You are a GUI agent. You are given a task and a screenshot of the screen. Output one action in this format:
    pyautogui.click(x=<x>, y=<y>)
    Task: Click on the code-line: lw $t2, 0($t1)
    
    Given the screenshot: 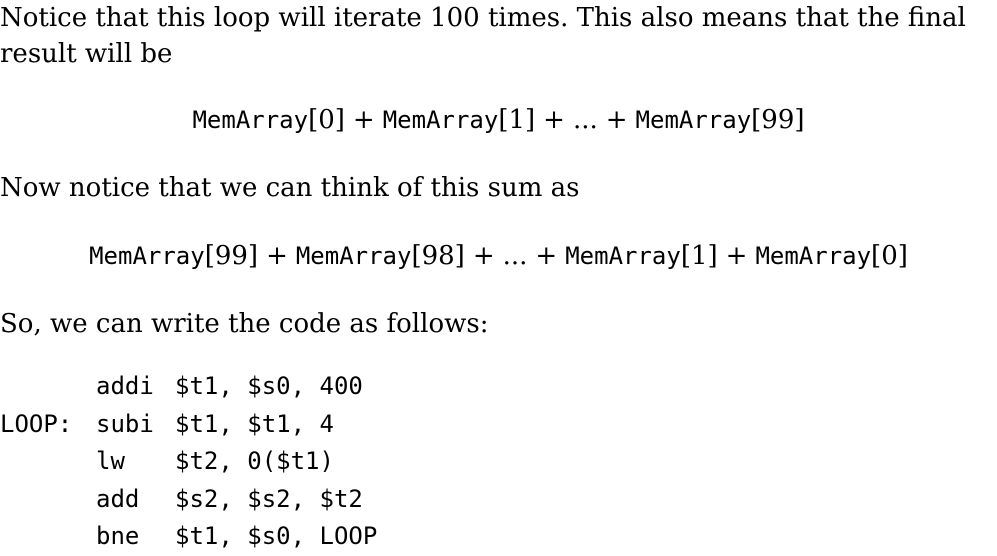 What is the action you would take?
    pyautogui.click(x=188, y=462)
    